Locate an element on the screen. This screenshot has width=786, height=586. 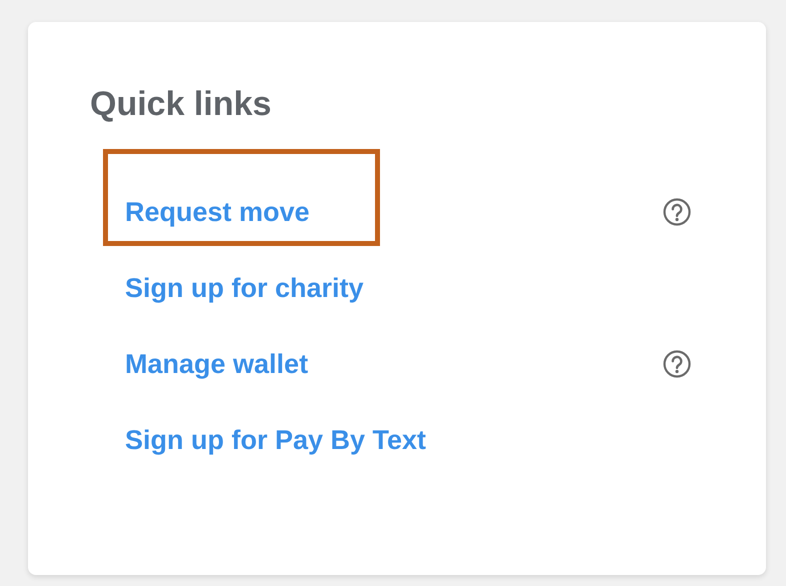
quick-link: Request move is located at coordinates (217, 212).